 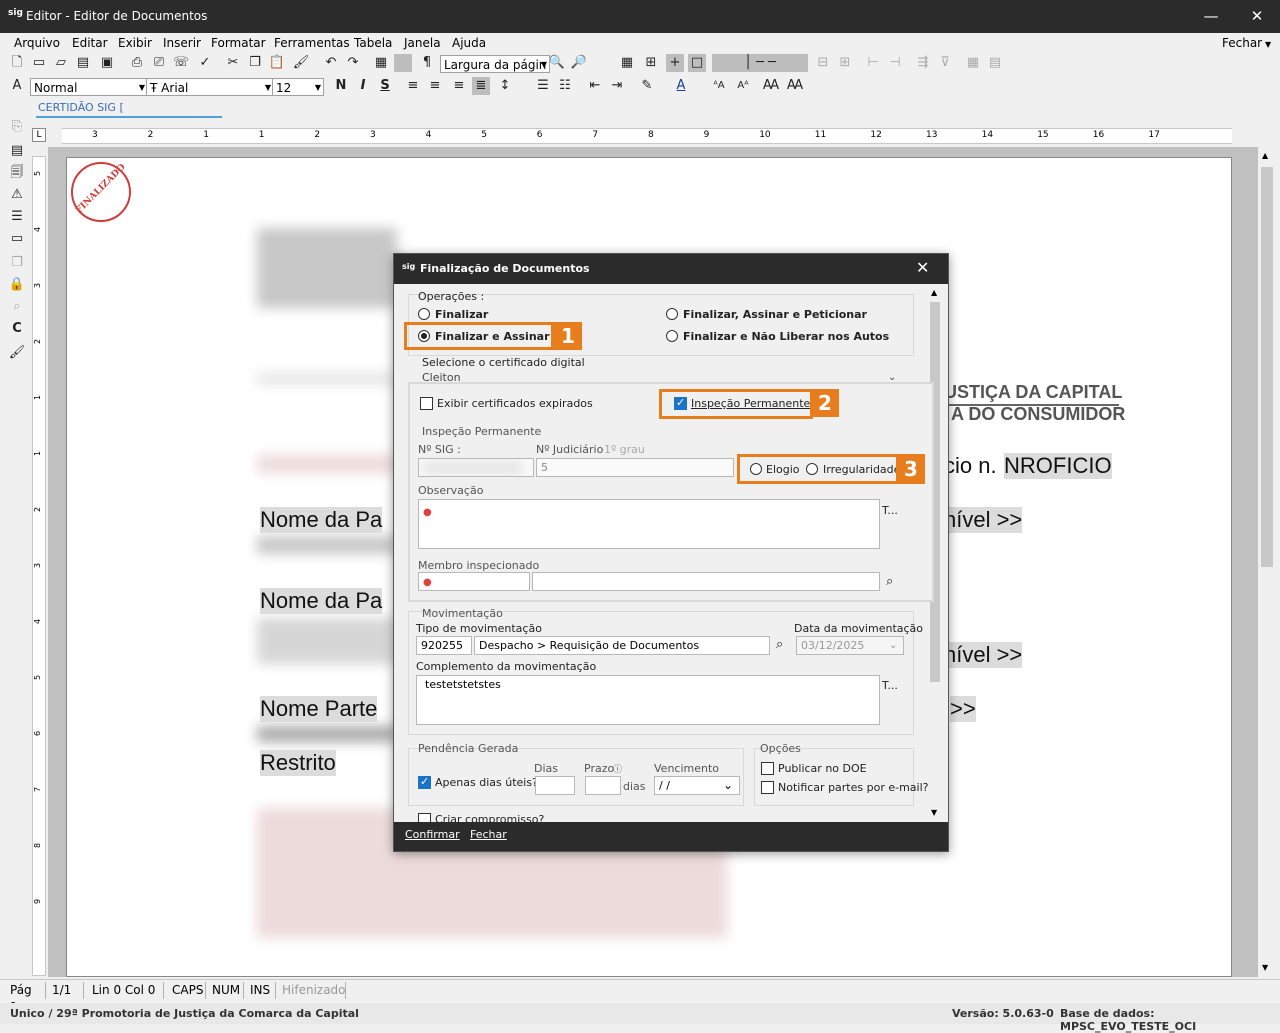 What do you see at coordinates (321, 520) in the screenshot?
I see `nome-parte-1: Nome da Pa` at bounding box center [321, 520].